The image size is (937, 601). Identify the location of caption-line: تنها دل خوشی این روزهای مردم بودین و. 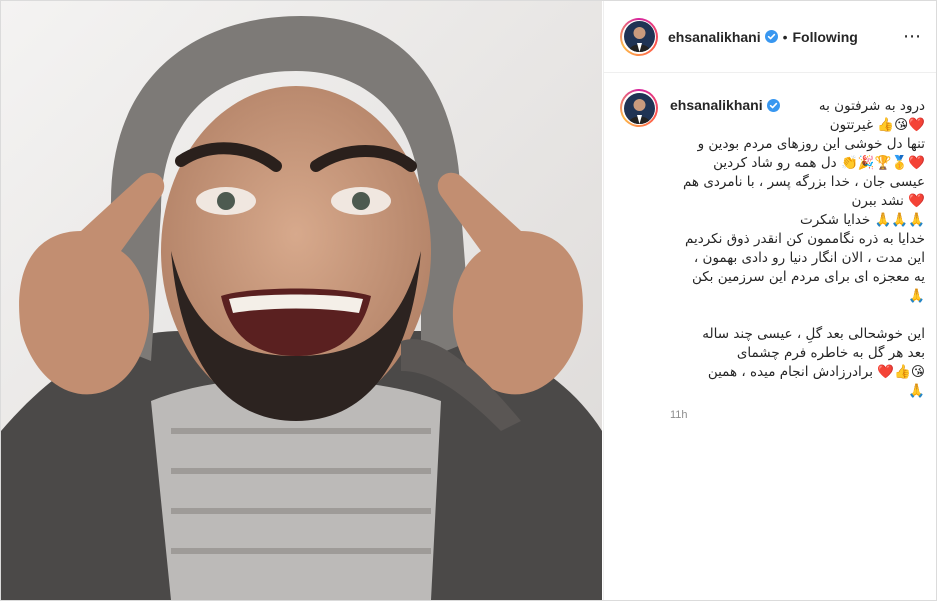
(811, 144).